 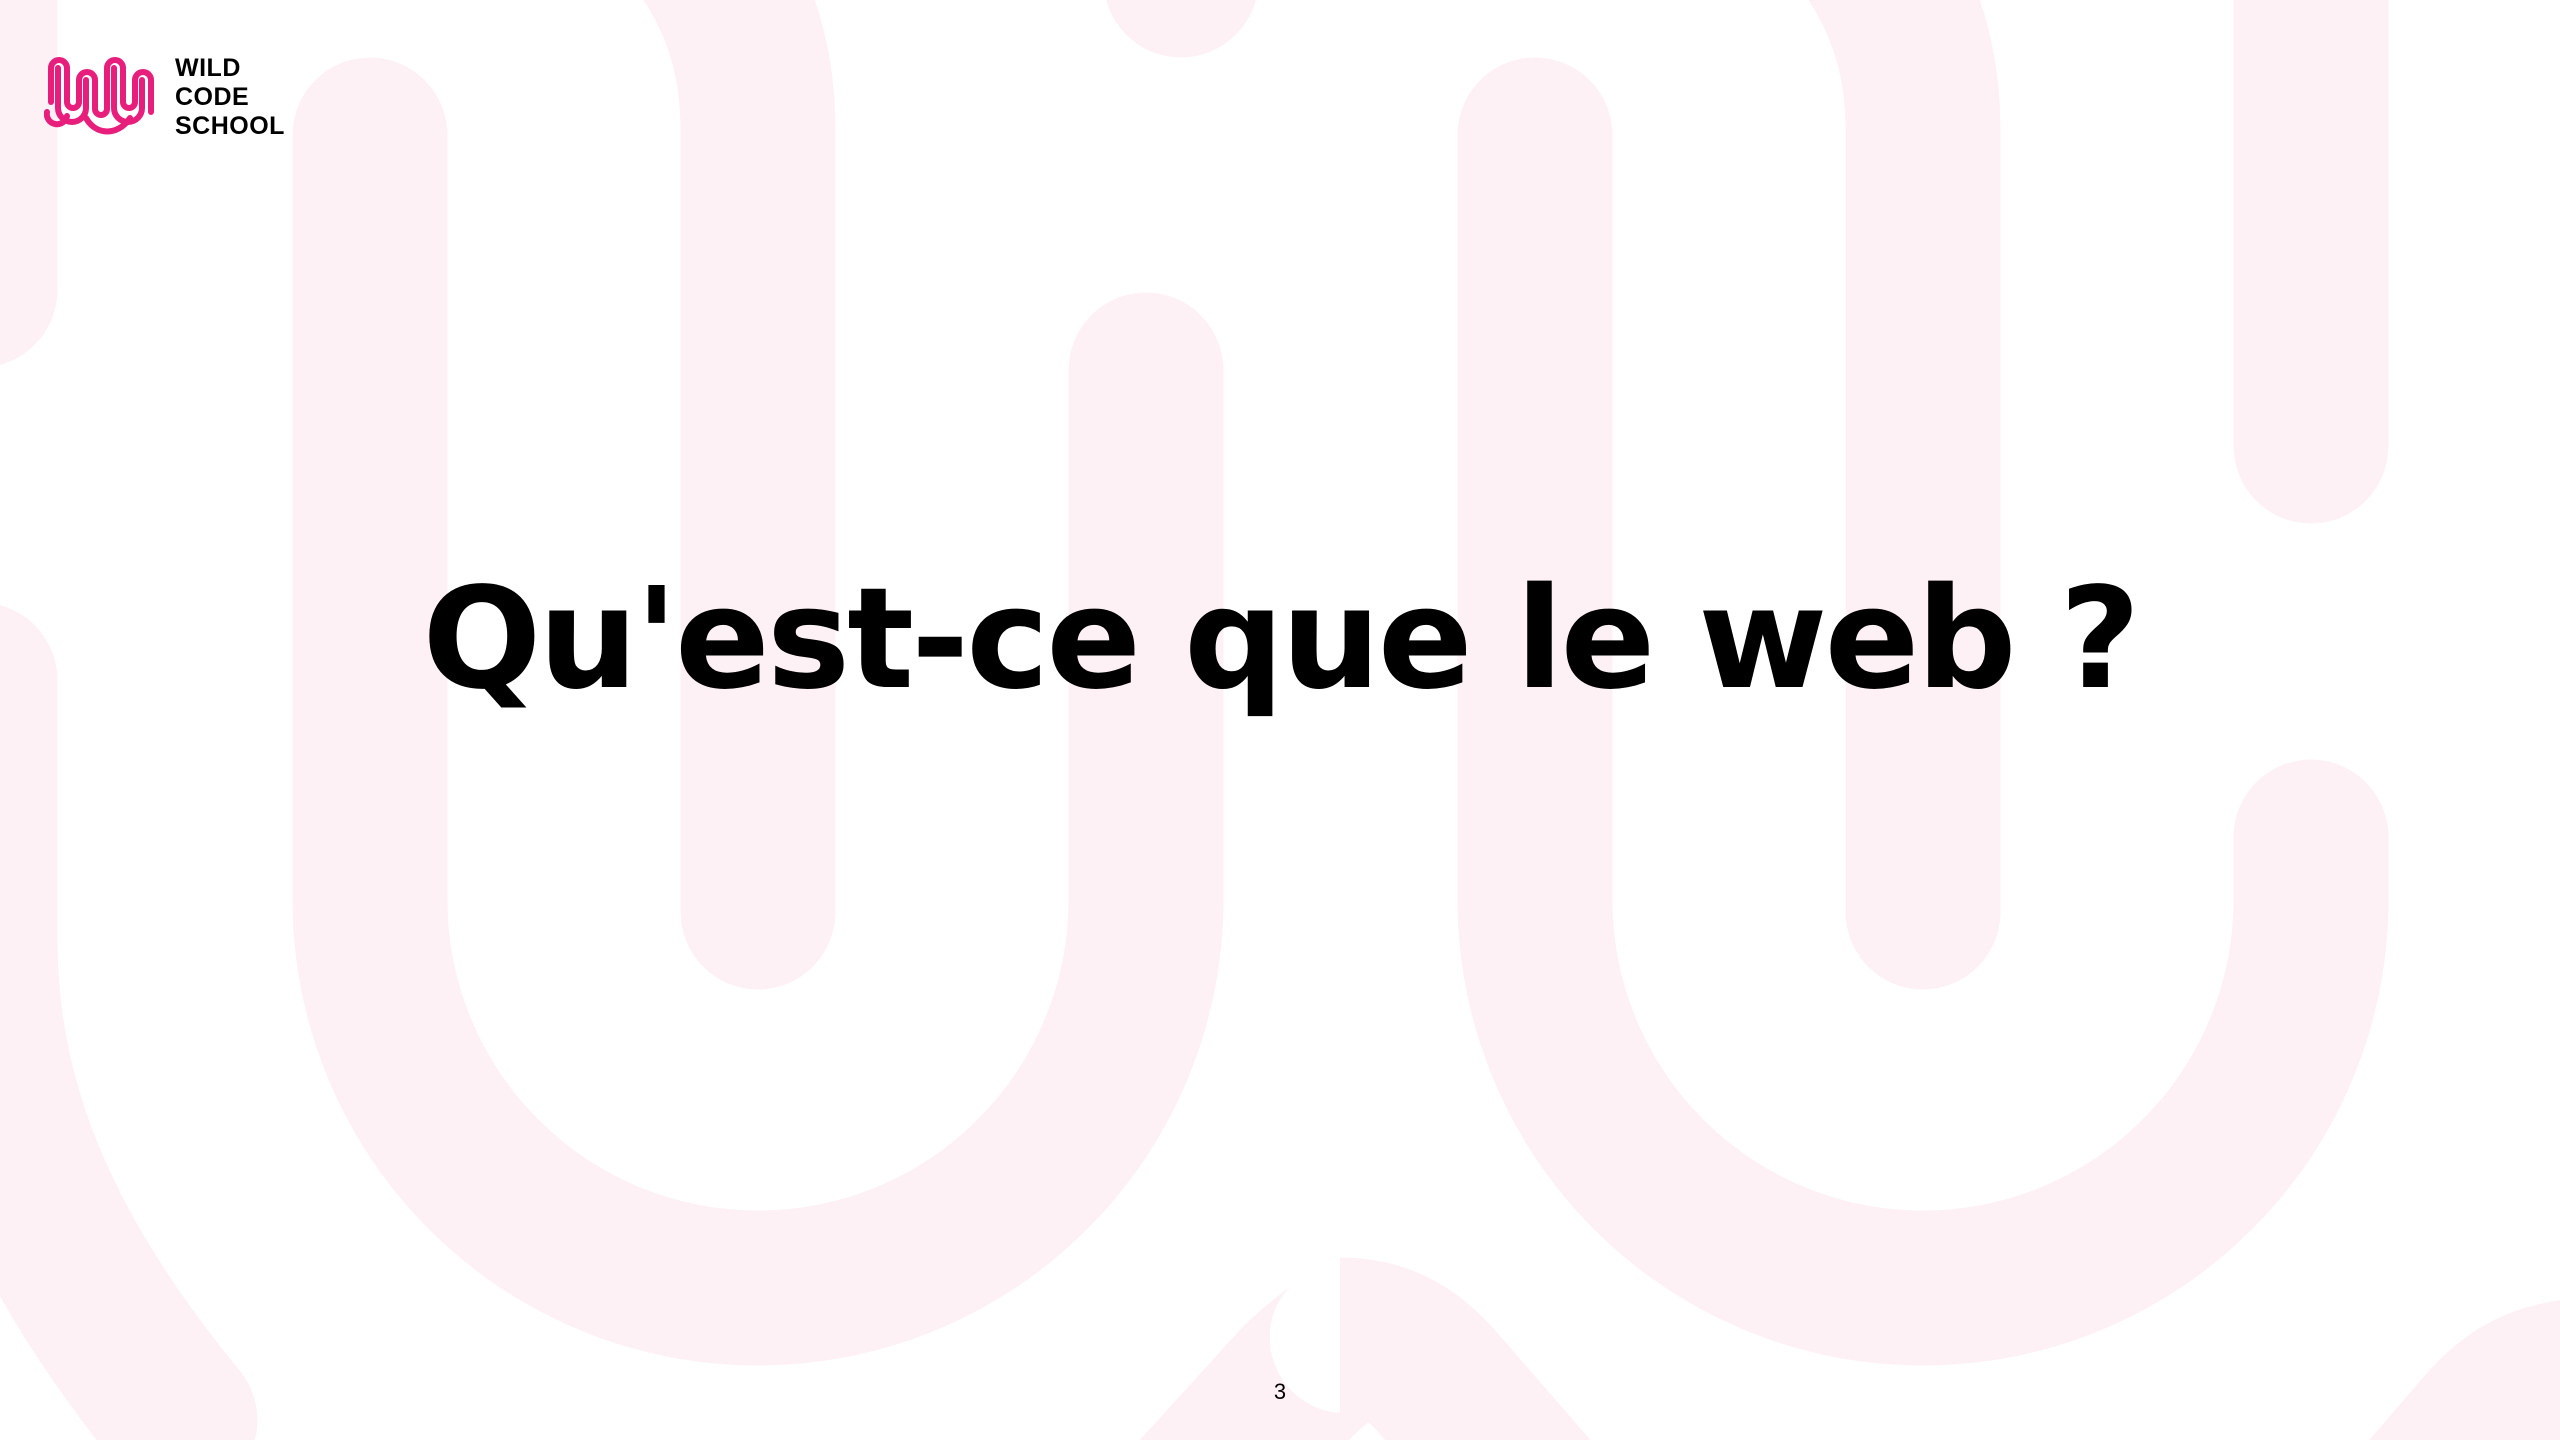 I want to click on logo-text-wild: WILD, so click(x=208, y=68).